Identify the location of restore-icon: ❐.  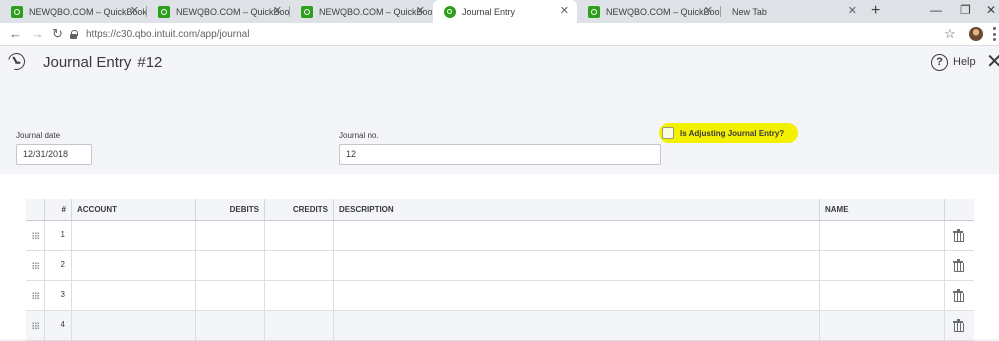
(965, 10).